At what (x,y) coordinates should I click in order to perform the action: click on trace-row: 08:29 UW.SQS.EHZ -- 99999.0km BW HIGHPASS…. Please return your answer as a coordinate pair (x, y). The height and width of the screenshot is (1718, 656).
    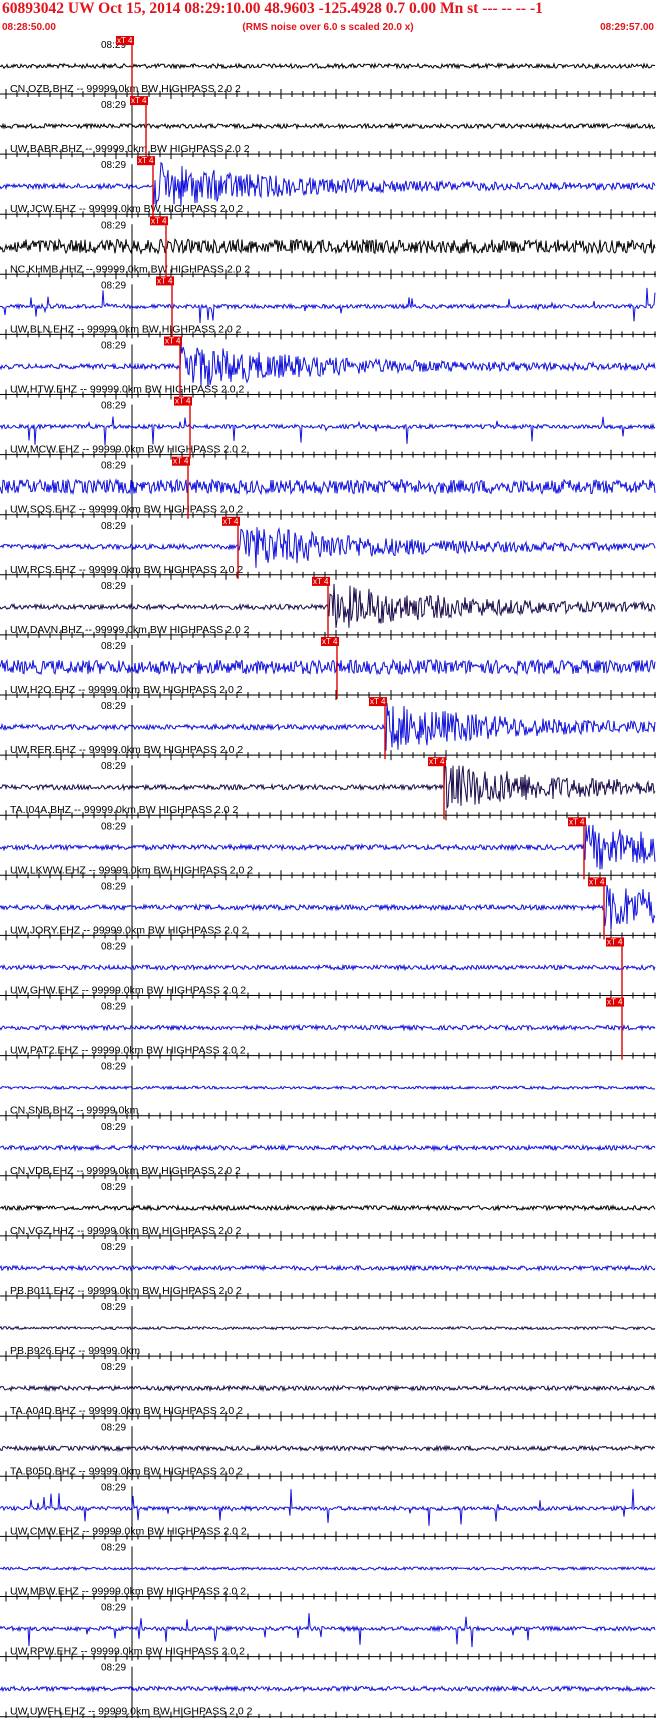
    Looking at the image, I should click on (328, 488).